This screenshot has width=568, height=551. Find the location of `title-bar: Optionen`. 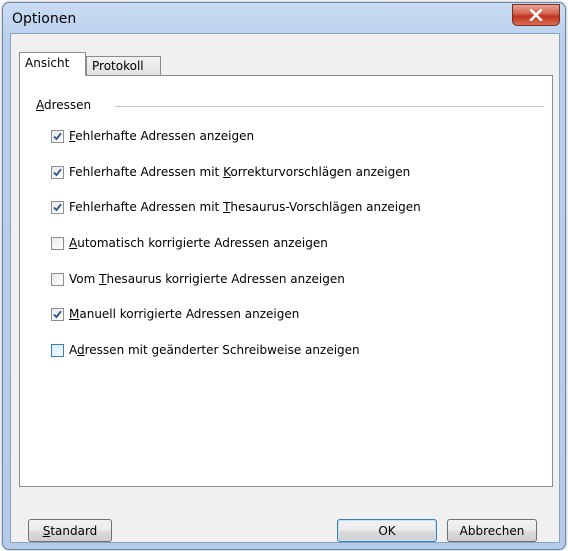

title-bar: Optionen is located at coordinates (284, 18).